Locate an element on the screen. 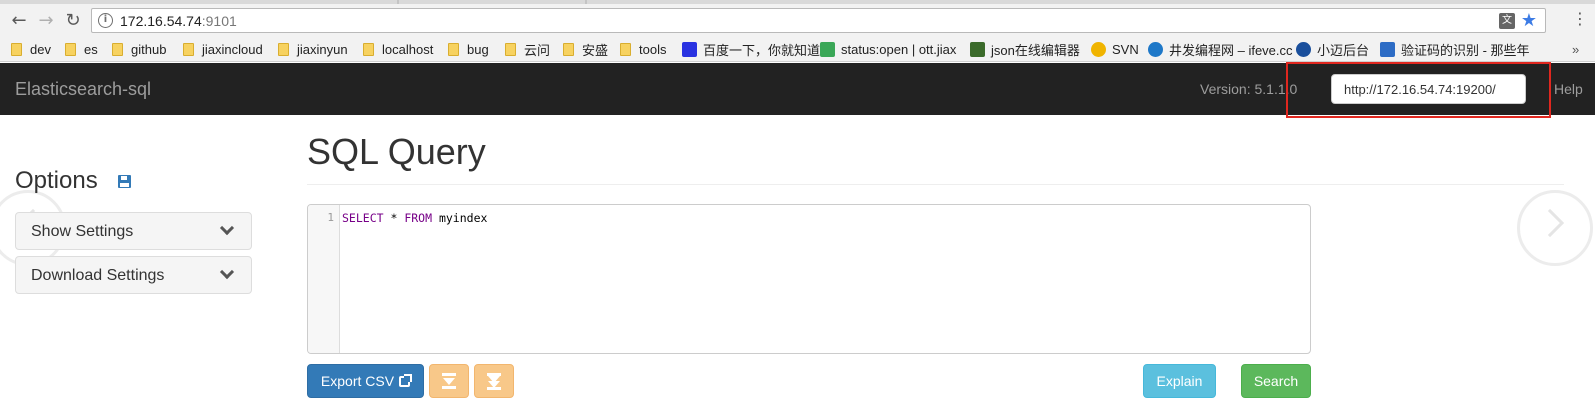  bookmark-star-icon: ★ is located at coordinates (1529, 20).